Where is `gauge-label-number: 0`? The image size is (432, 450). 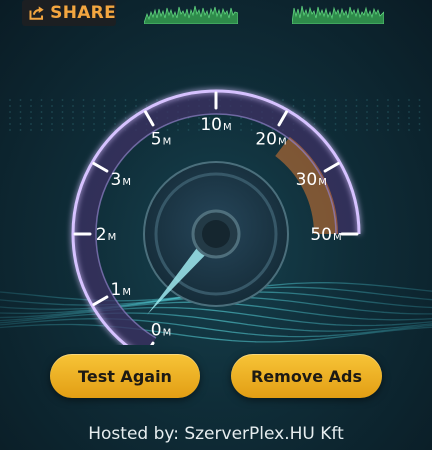 gauge-label-number: 0 is located at coordinates (156, 330).